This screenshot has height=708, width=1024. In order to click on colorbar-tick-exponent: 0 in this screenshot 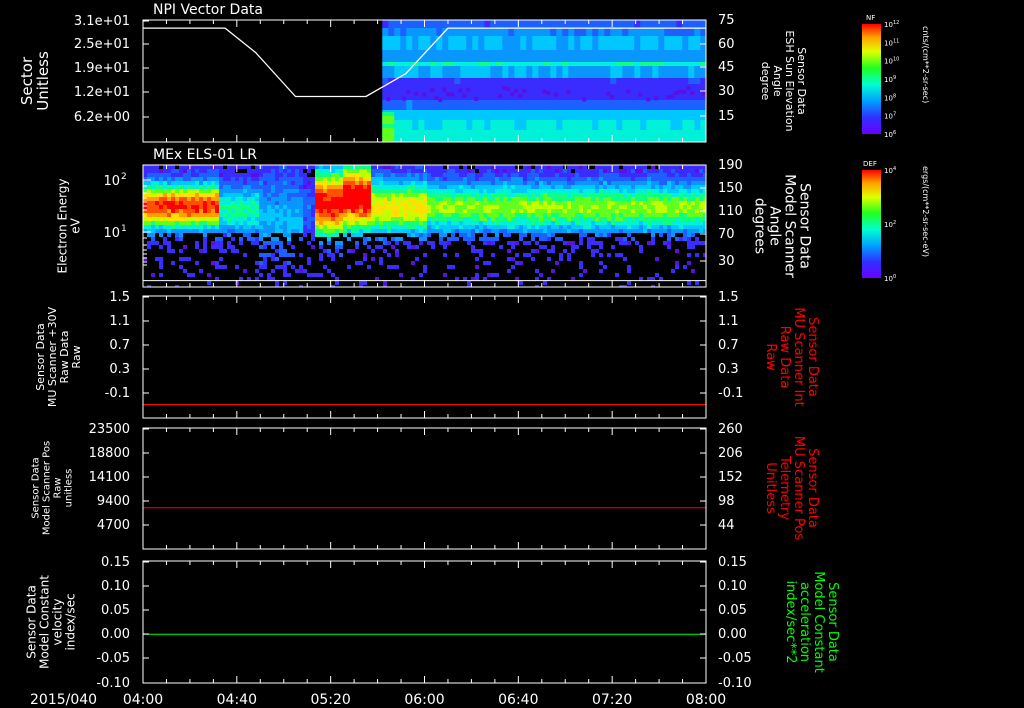, I will do `click(894, 277)`.